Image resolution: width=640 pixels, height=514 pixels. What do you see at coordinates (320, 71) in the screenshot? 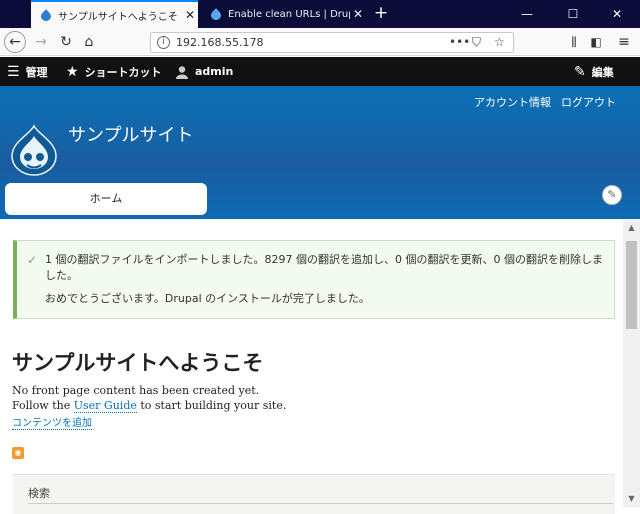
I see `admin-toolbar: ☰ 管理 ★ ショートカット admin ✎ 編集` at bounding box center [320, 71].